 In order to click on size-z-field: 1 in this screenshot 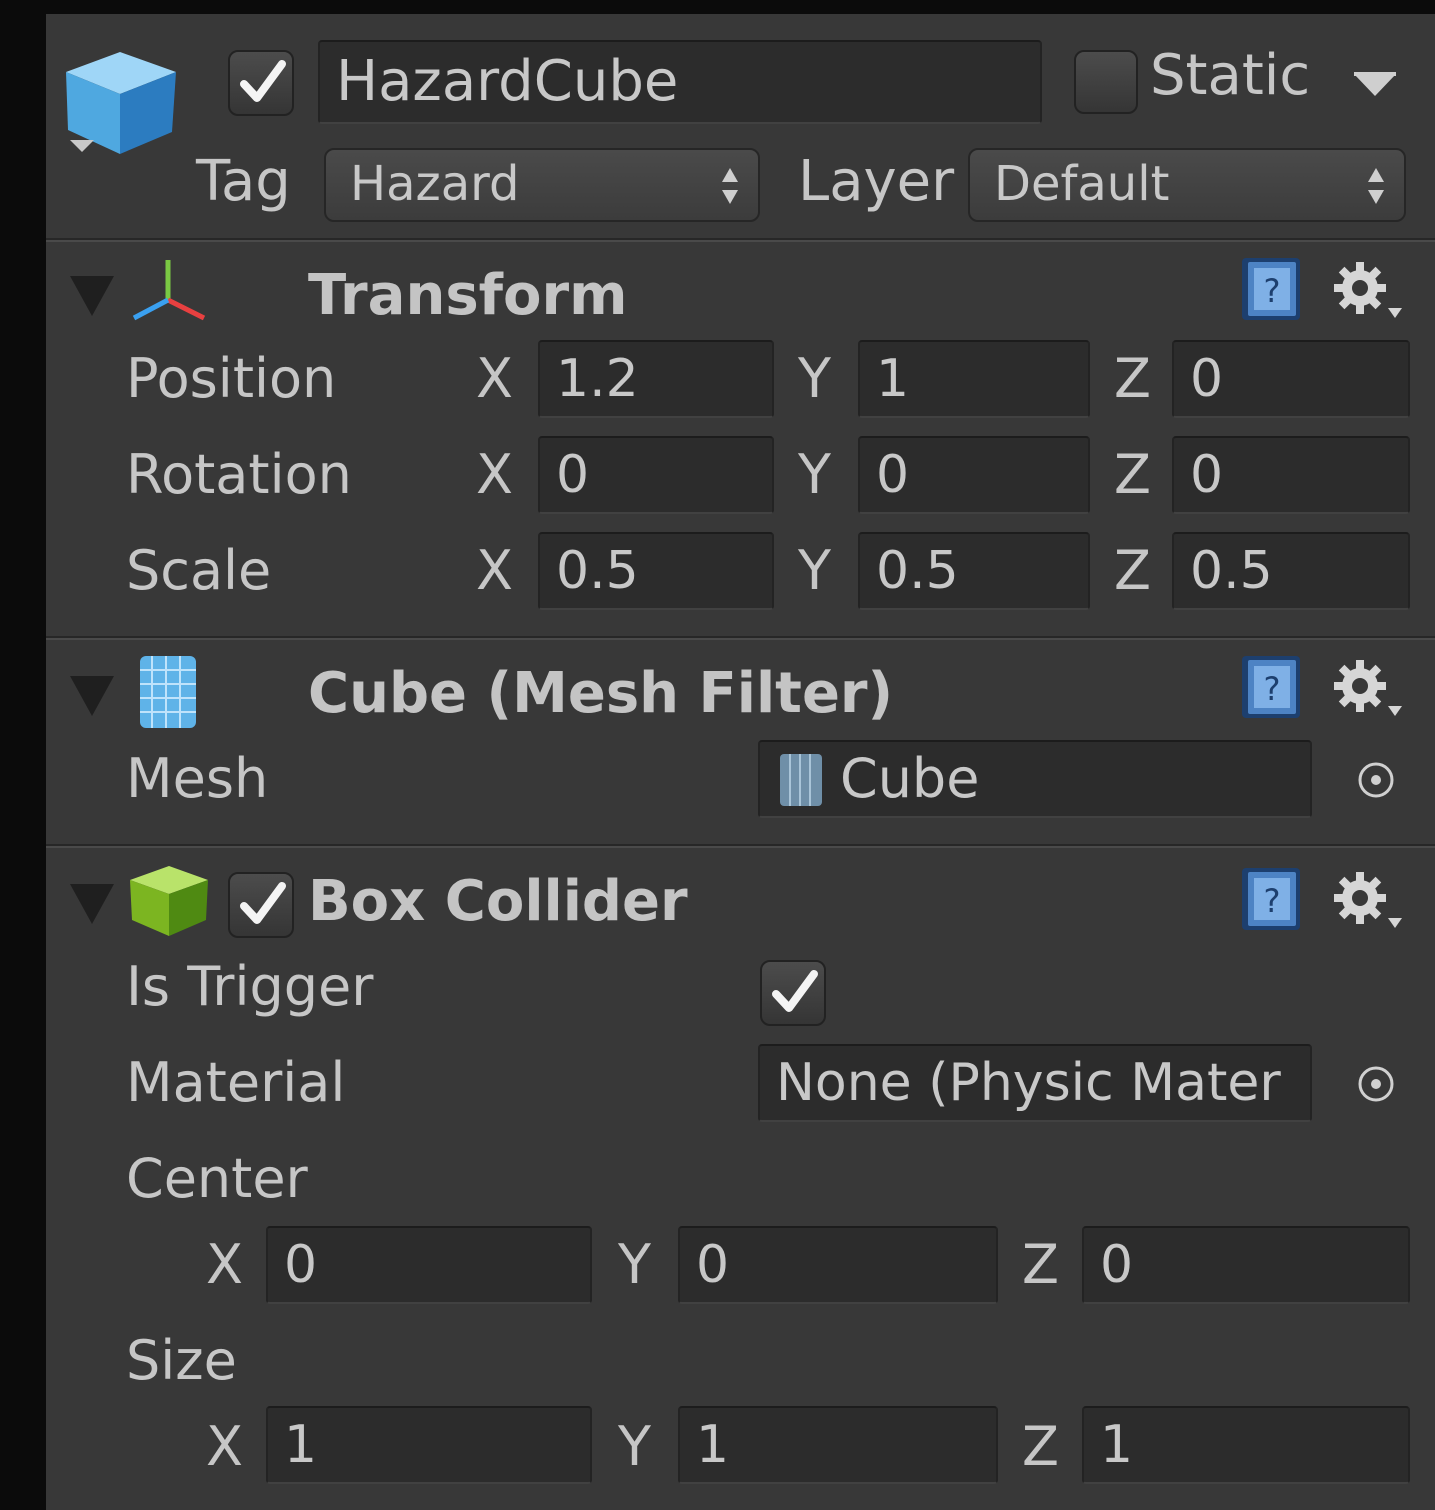, I will do `click(1246, 1445)`.